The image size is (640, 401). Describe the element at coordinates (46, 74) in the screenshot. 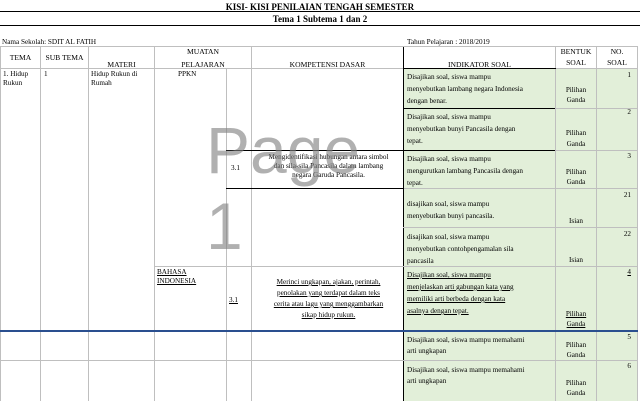

I see `subtema-cell: 1` at that location.